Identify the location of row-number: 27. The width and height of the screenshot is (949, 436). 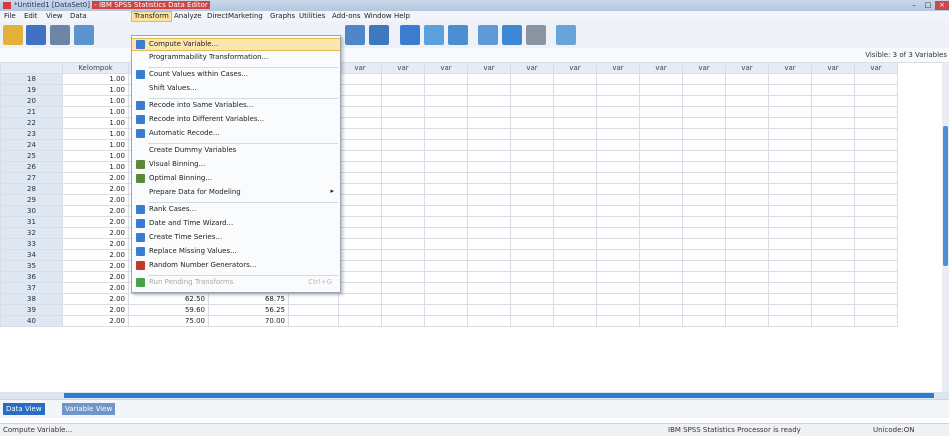
(31, 178).